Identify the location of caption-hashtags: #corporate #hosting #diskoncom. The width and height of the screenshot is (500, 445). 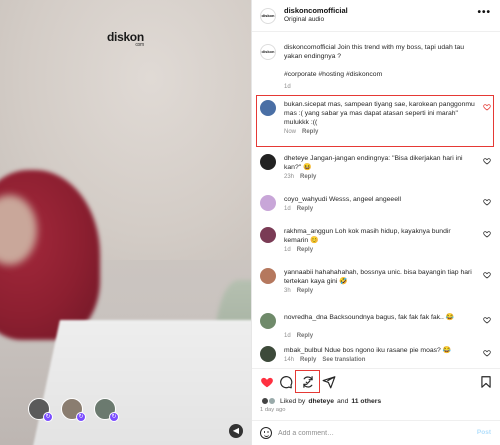
(380, 74).